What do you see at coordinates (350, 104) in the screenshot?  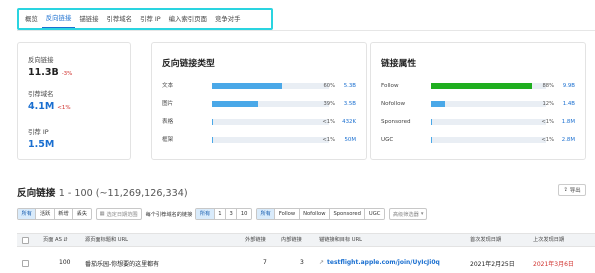 I see `bar-value: 3.5B` at bounding box center [350, 104].